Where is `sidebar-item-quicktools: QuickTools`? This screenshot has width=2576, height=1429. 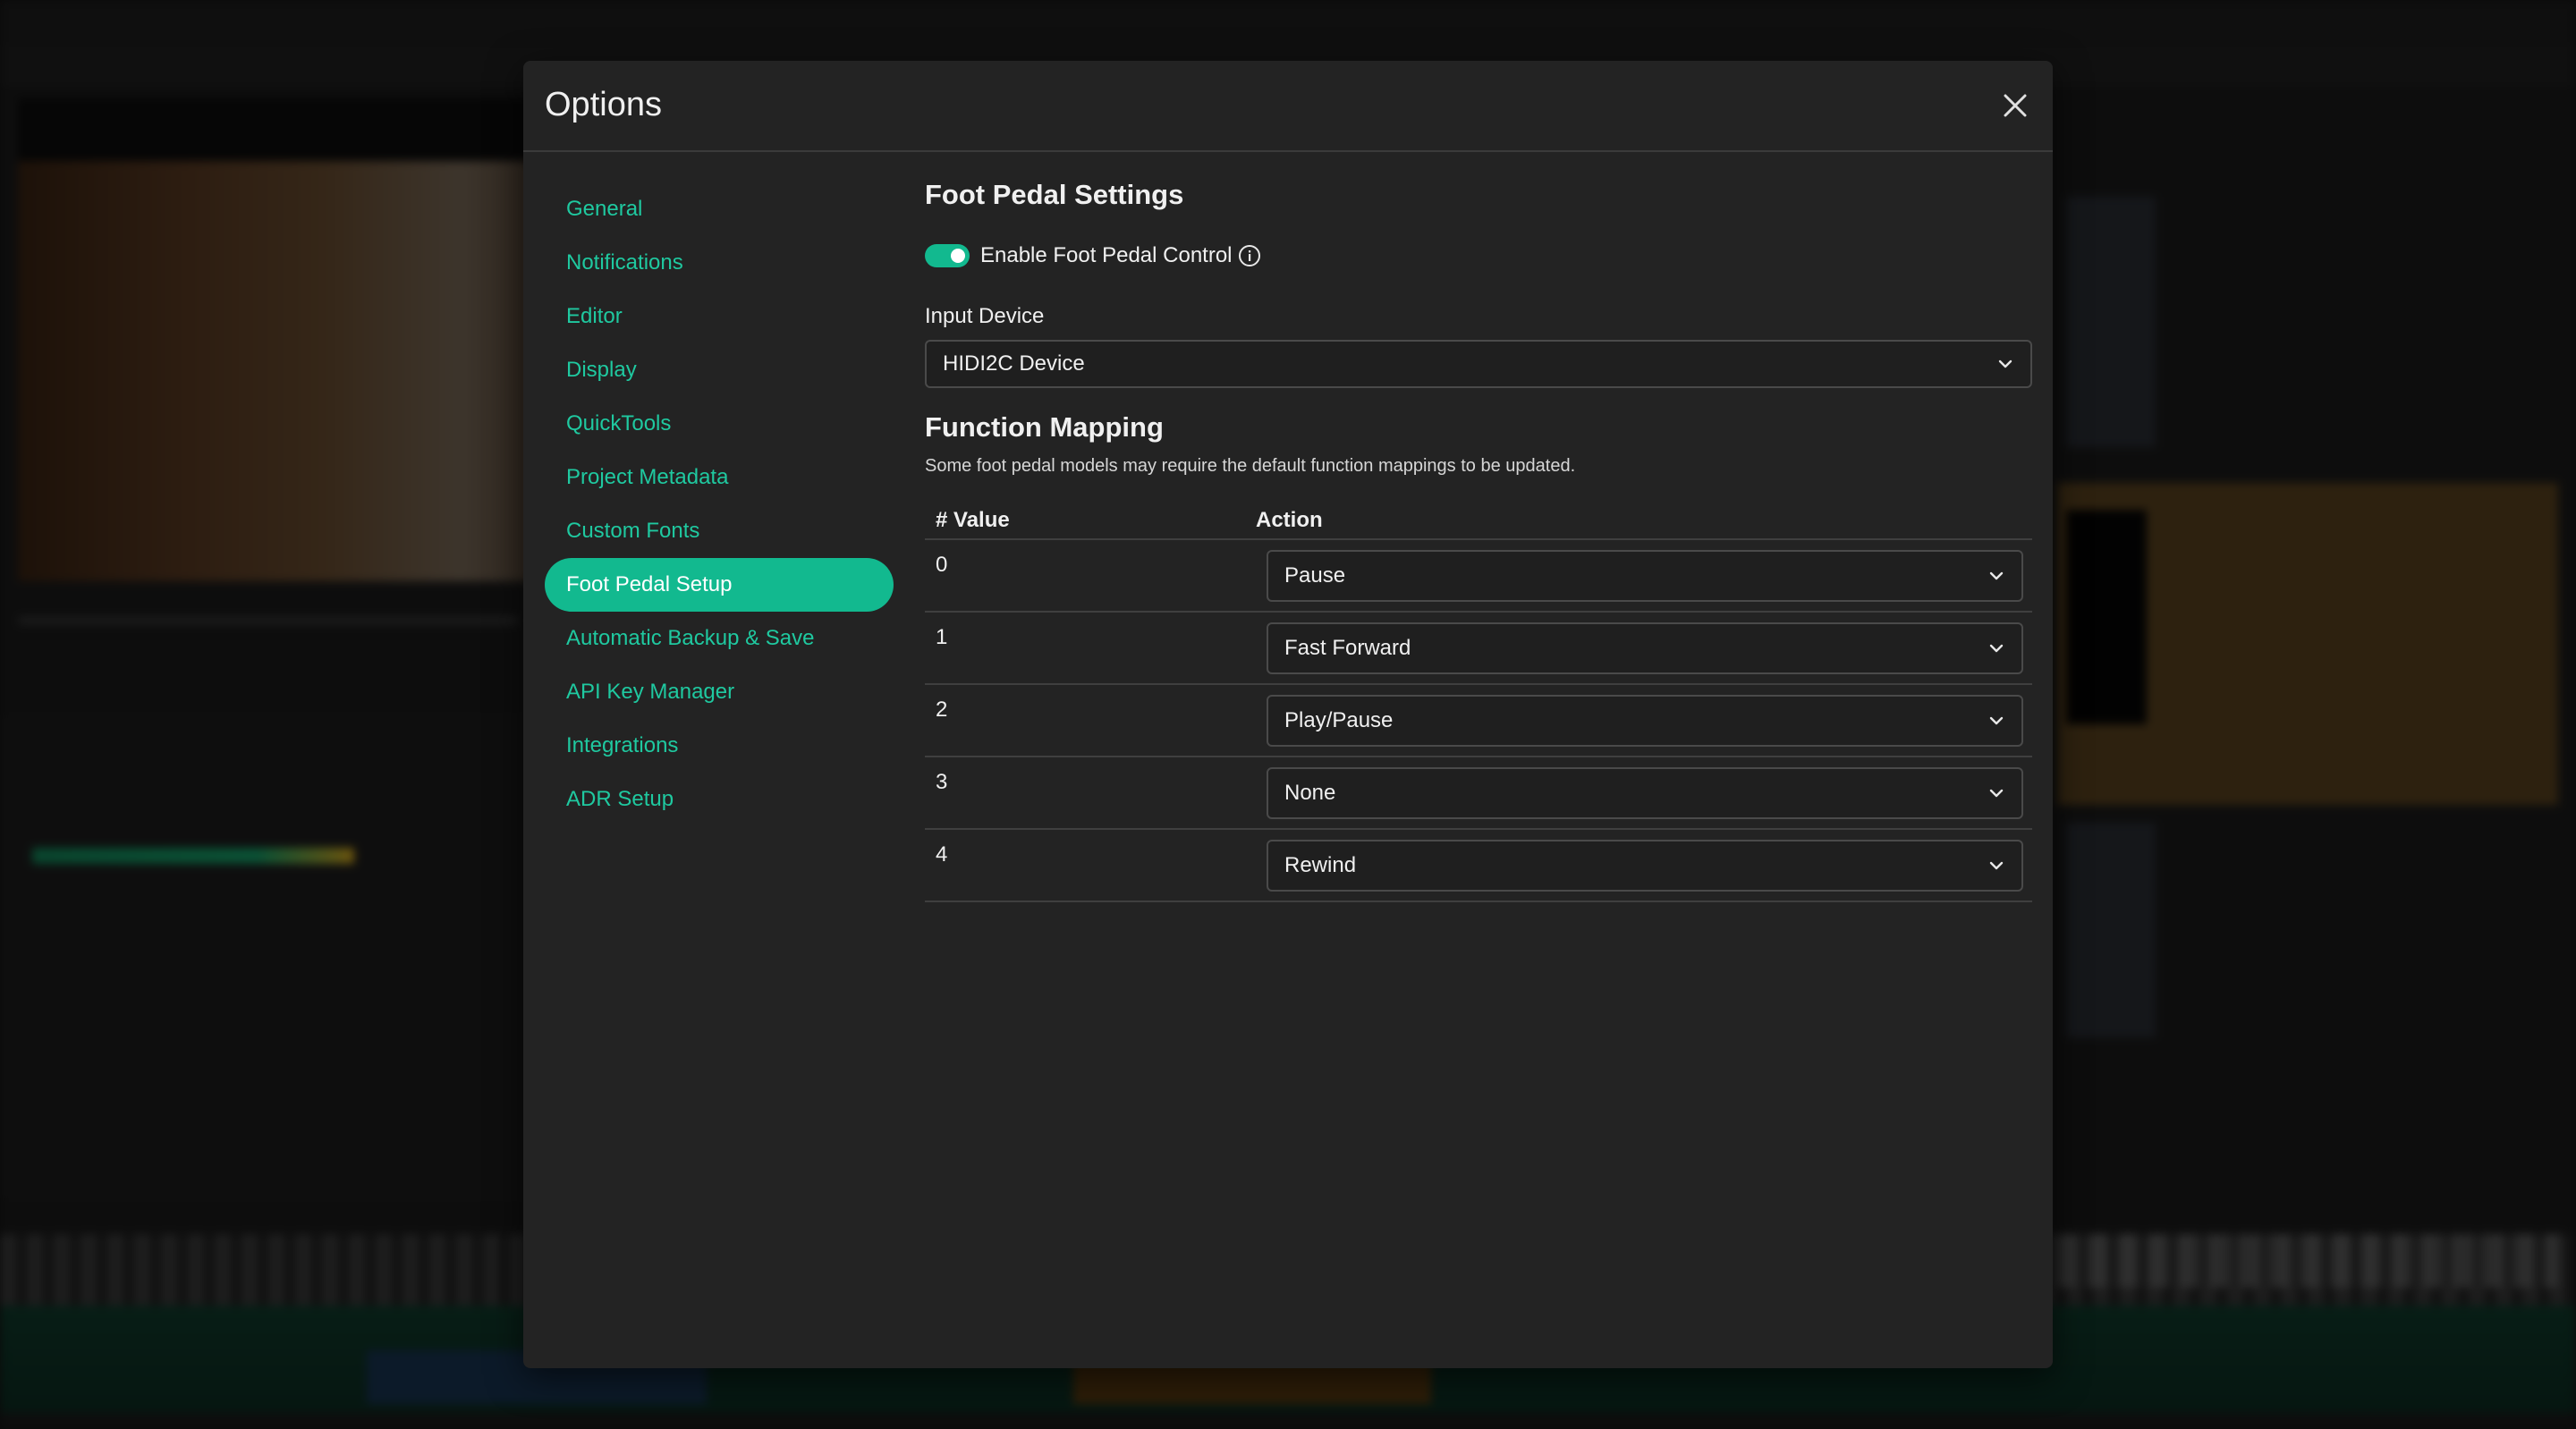 sidebar-item-quicktools: QuickTools is located at coordinates (719, 424).